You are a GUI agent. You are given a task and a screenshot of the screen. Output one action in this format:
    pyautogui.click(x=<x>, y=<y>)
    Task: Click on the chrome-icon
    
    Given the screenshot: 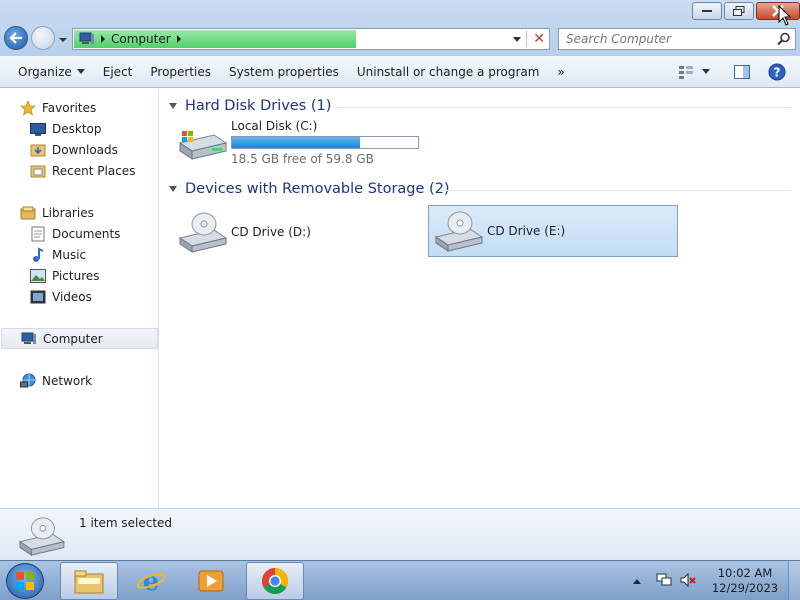 What is the action you would take?
    pyautogui.click(x=275, y=581)
    